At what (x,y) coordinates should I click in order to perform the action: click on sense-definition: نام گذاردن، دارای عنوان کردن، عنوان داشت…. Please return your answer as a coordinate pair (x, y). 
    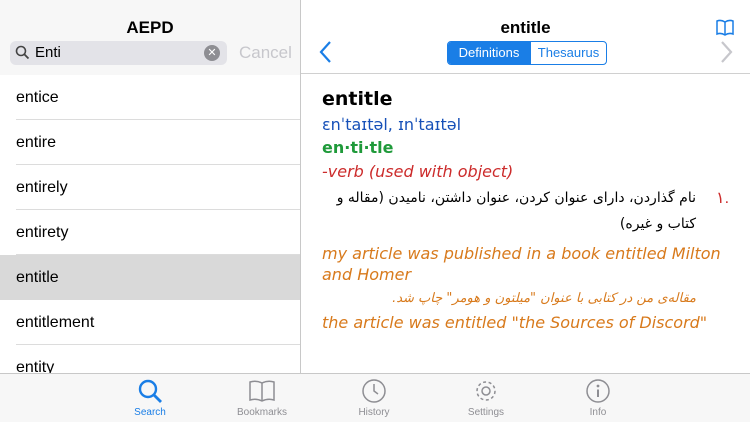
    Looking at the image, I should click on (516, 211).